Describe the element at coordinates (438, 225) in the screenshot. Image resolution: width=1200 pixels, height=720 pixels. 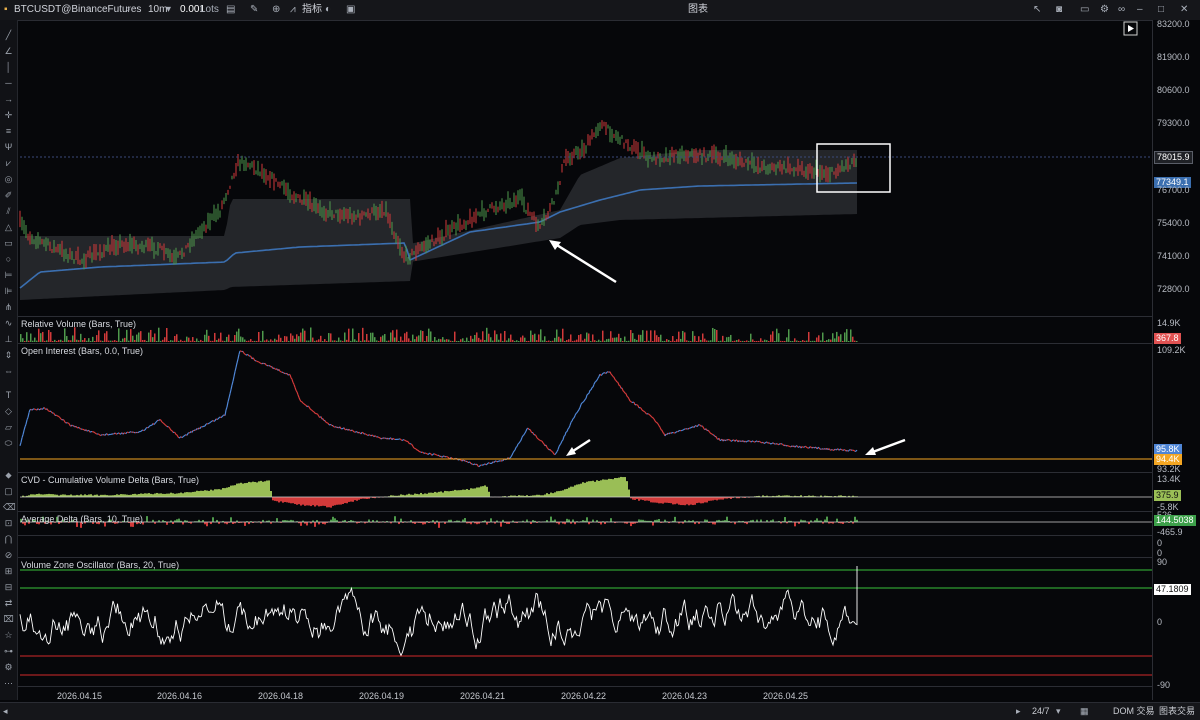
I see `price-band` at that location.